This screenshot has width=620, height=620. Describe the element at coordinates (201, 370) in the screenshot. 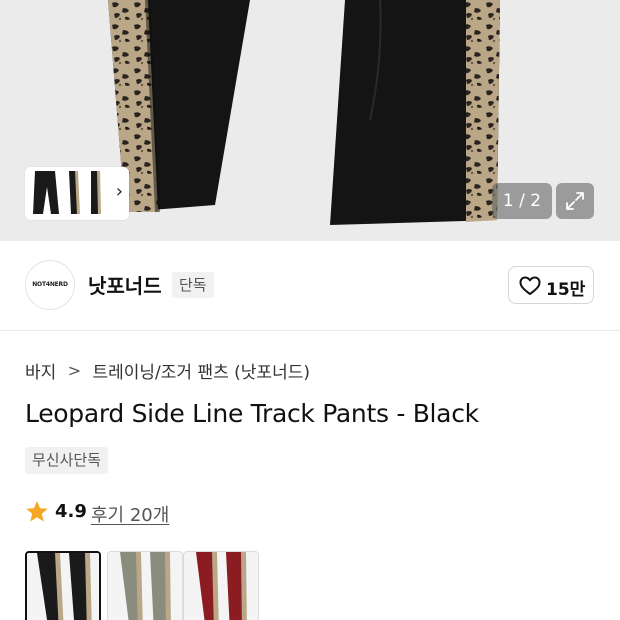

I see `breadcrumb-item-category: 트레이닝/조거 팬츠 (낫포너드)` at that location.